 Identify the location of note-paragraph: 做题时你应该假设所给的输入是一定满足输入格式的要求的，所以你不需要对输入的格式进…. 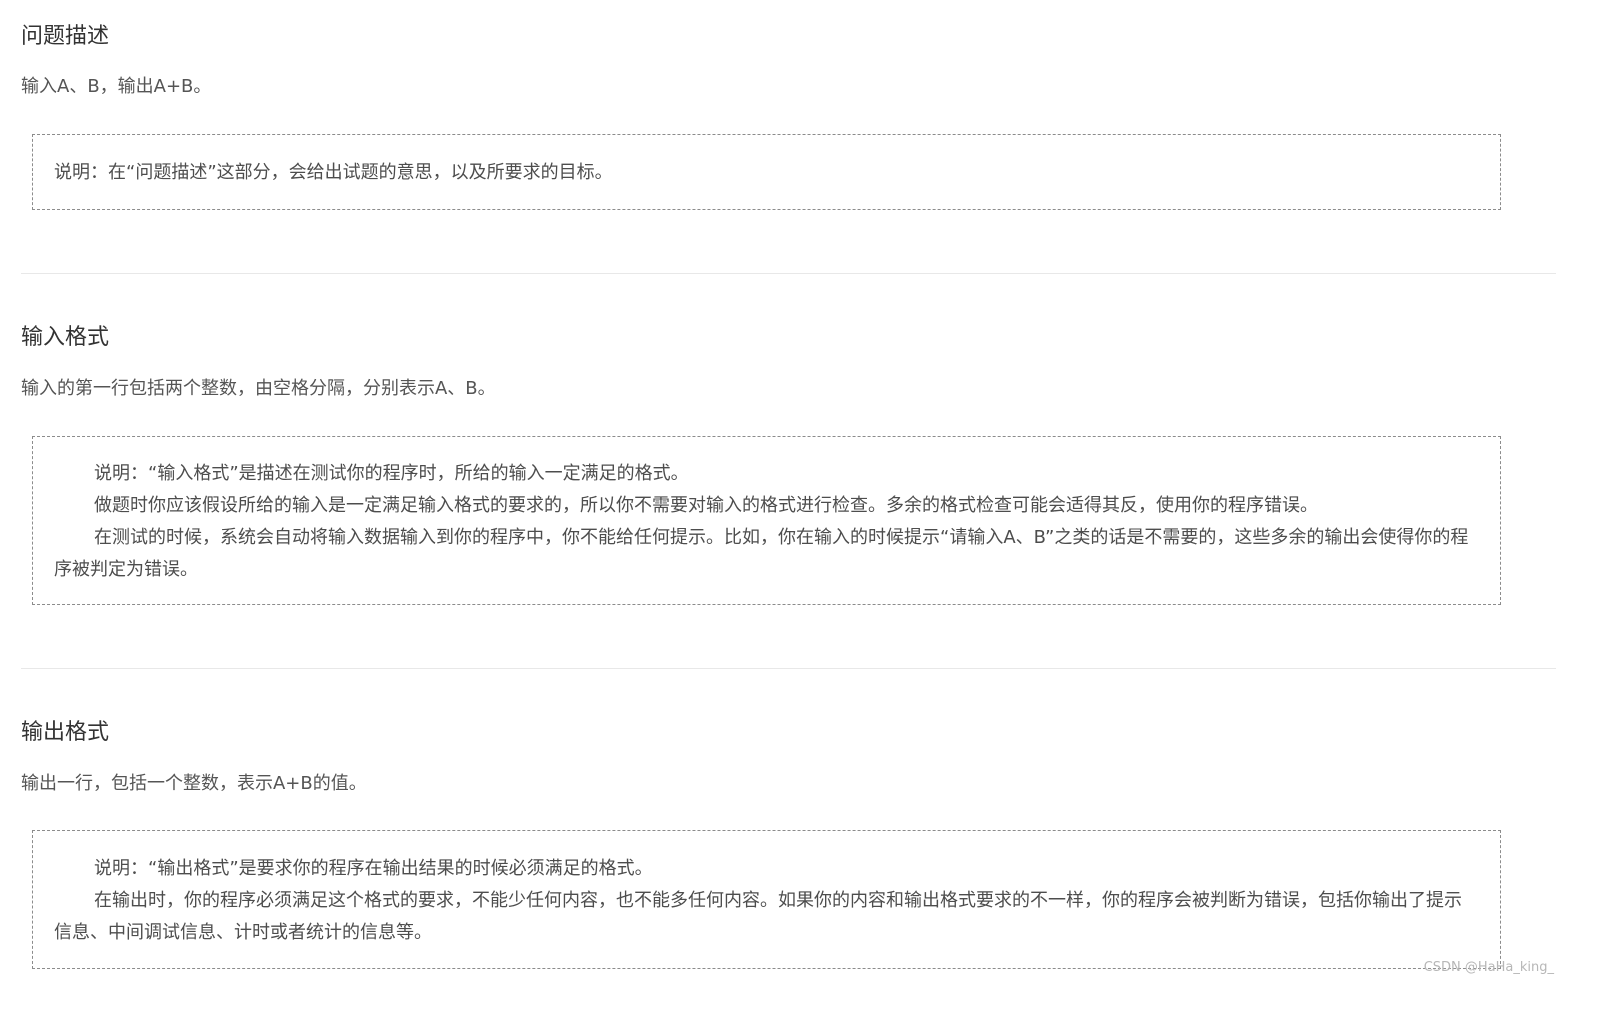
(706, 505).